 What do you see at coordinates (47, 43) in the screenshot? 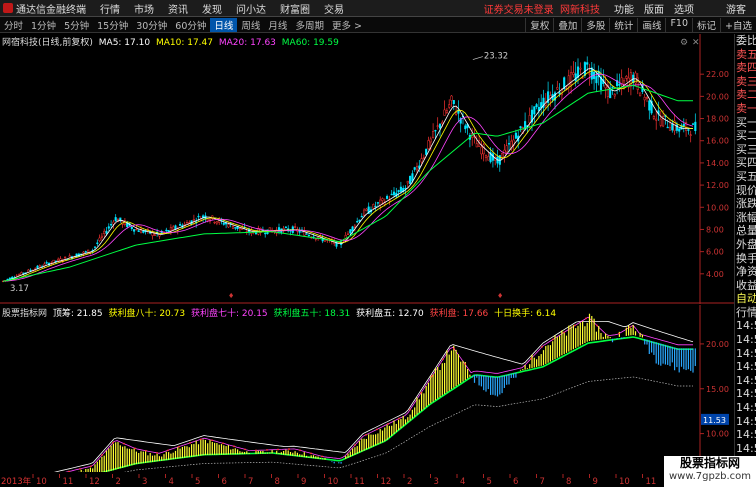
I see `stock-title: 网宿科技(日线,前复权)` at bounding box center [47, 43].